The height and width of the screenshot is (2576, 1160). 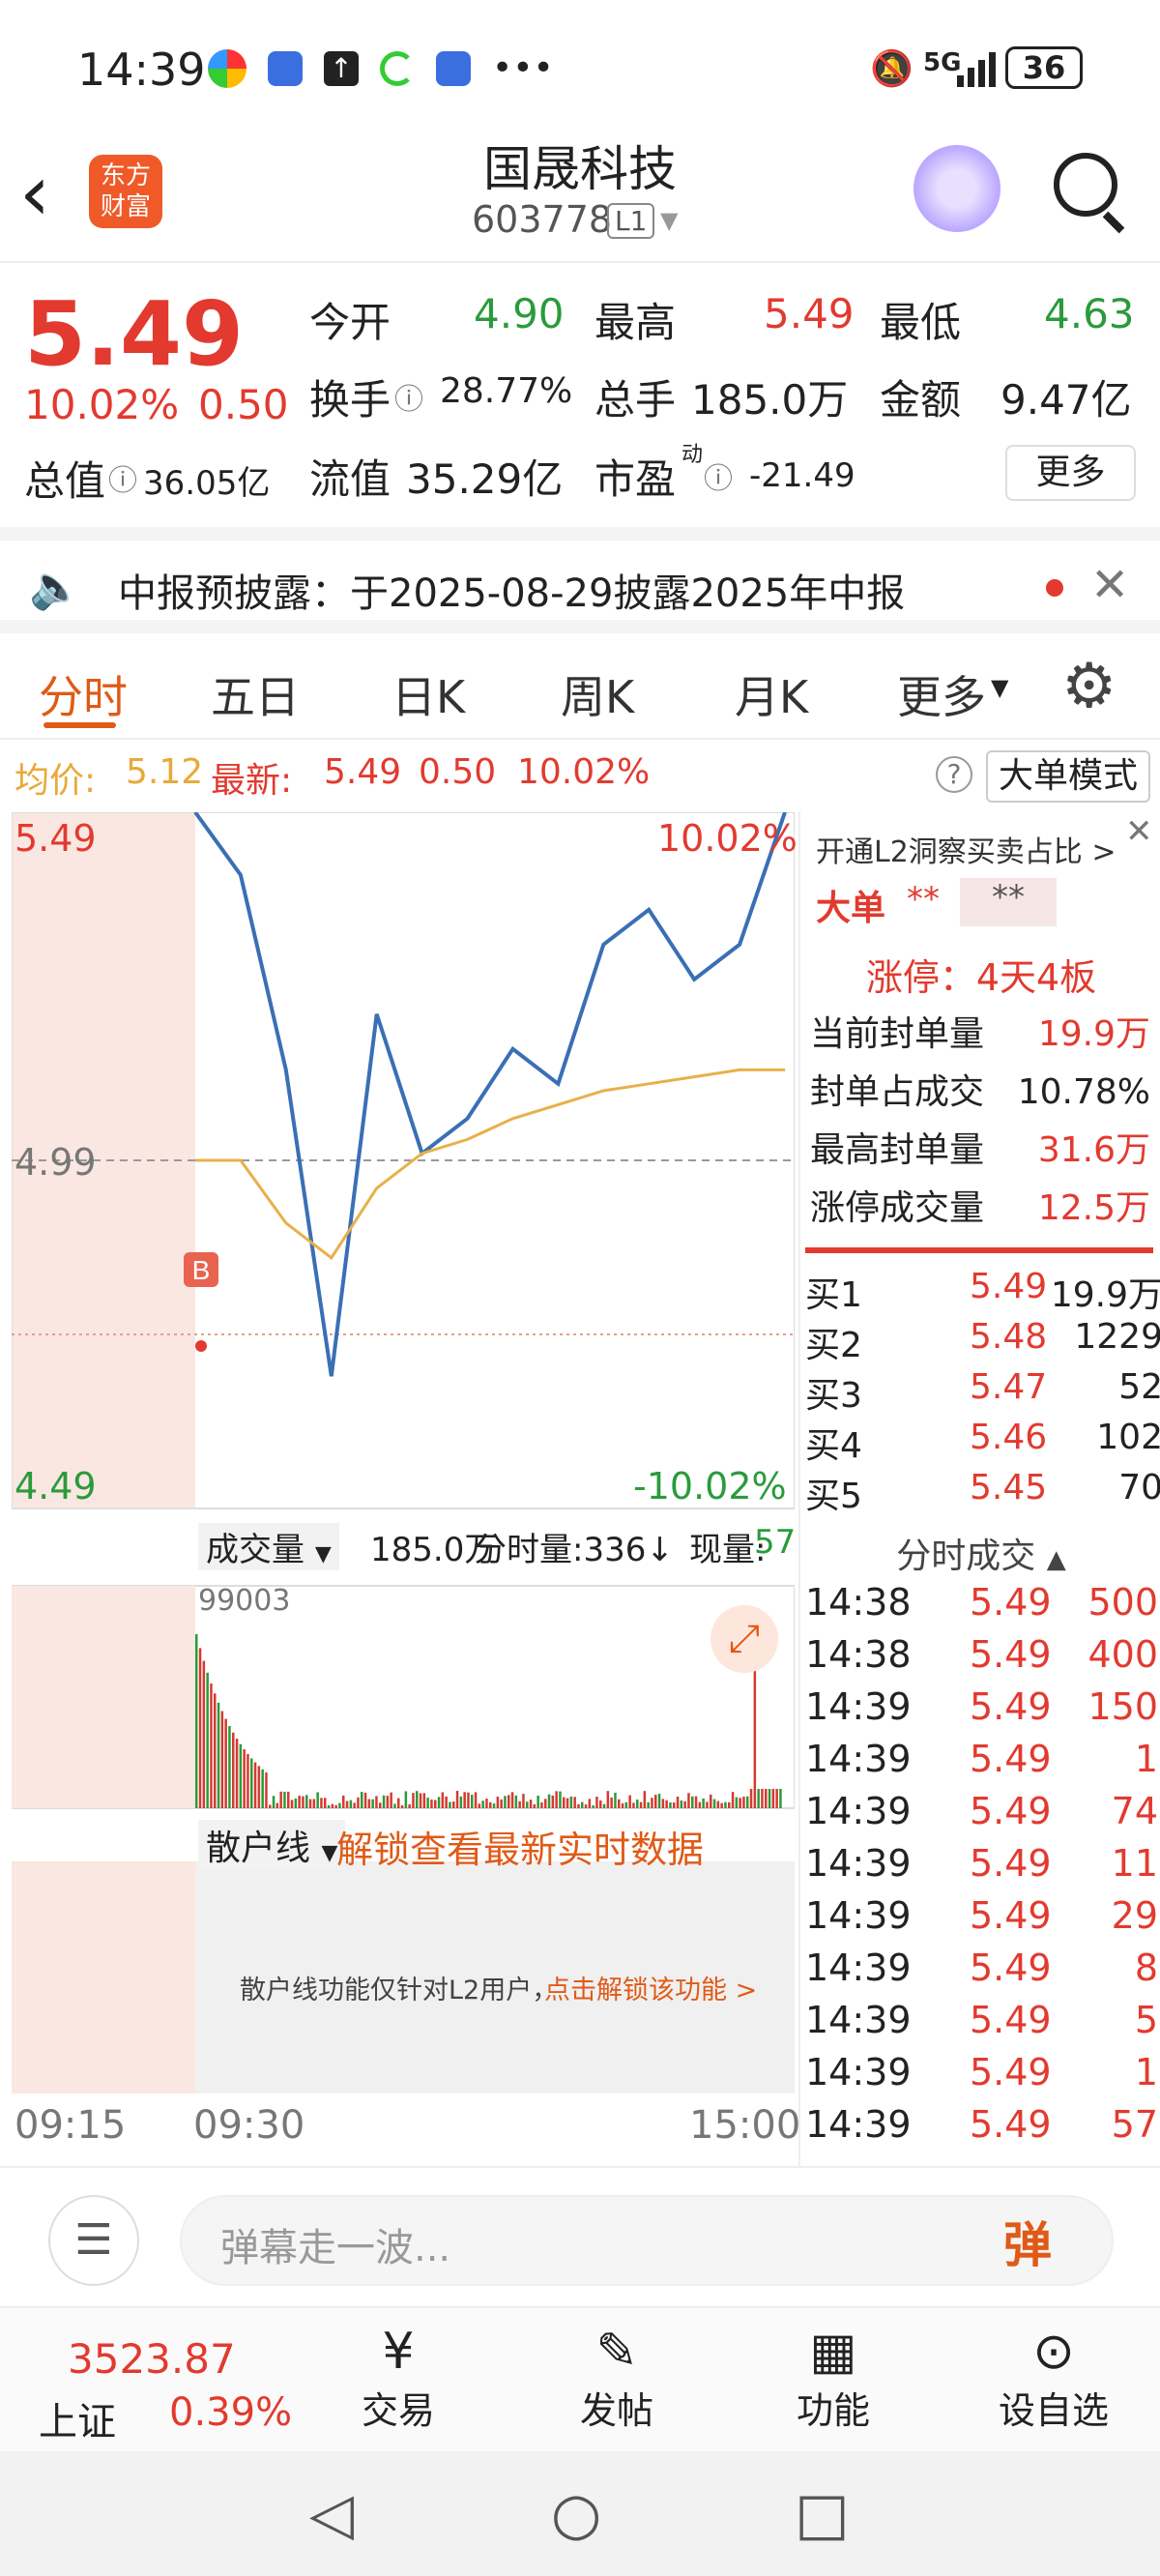 What do you see at coordinates (983, 1392) in the screenshot?
I see `orderbook-row: 买3 5.47 52` at bounding box center [983, 1392].